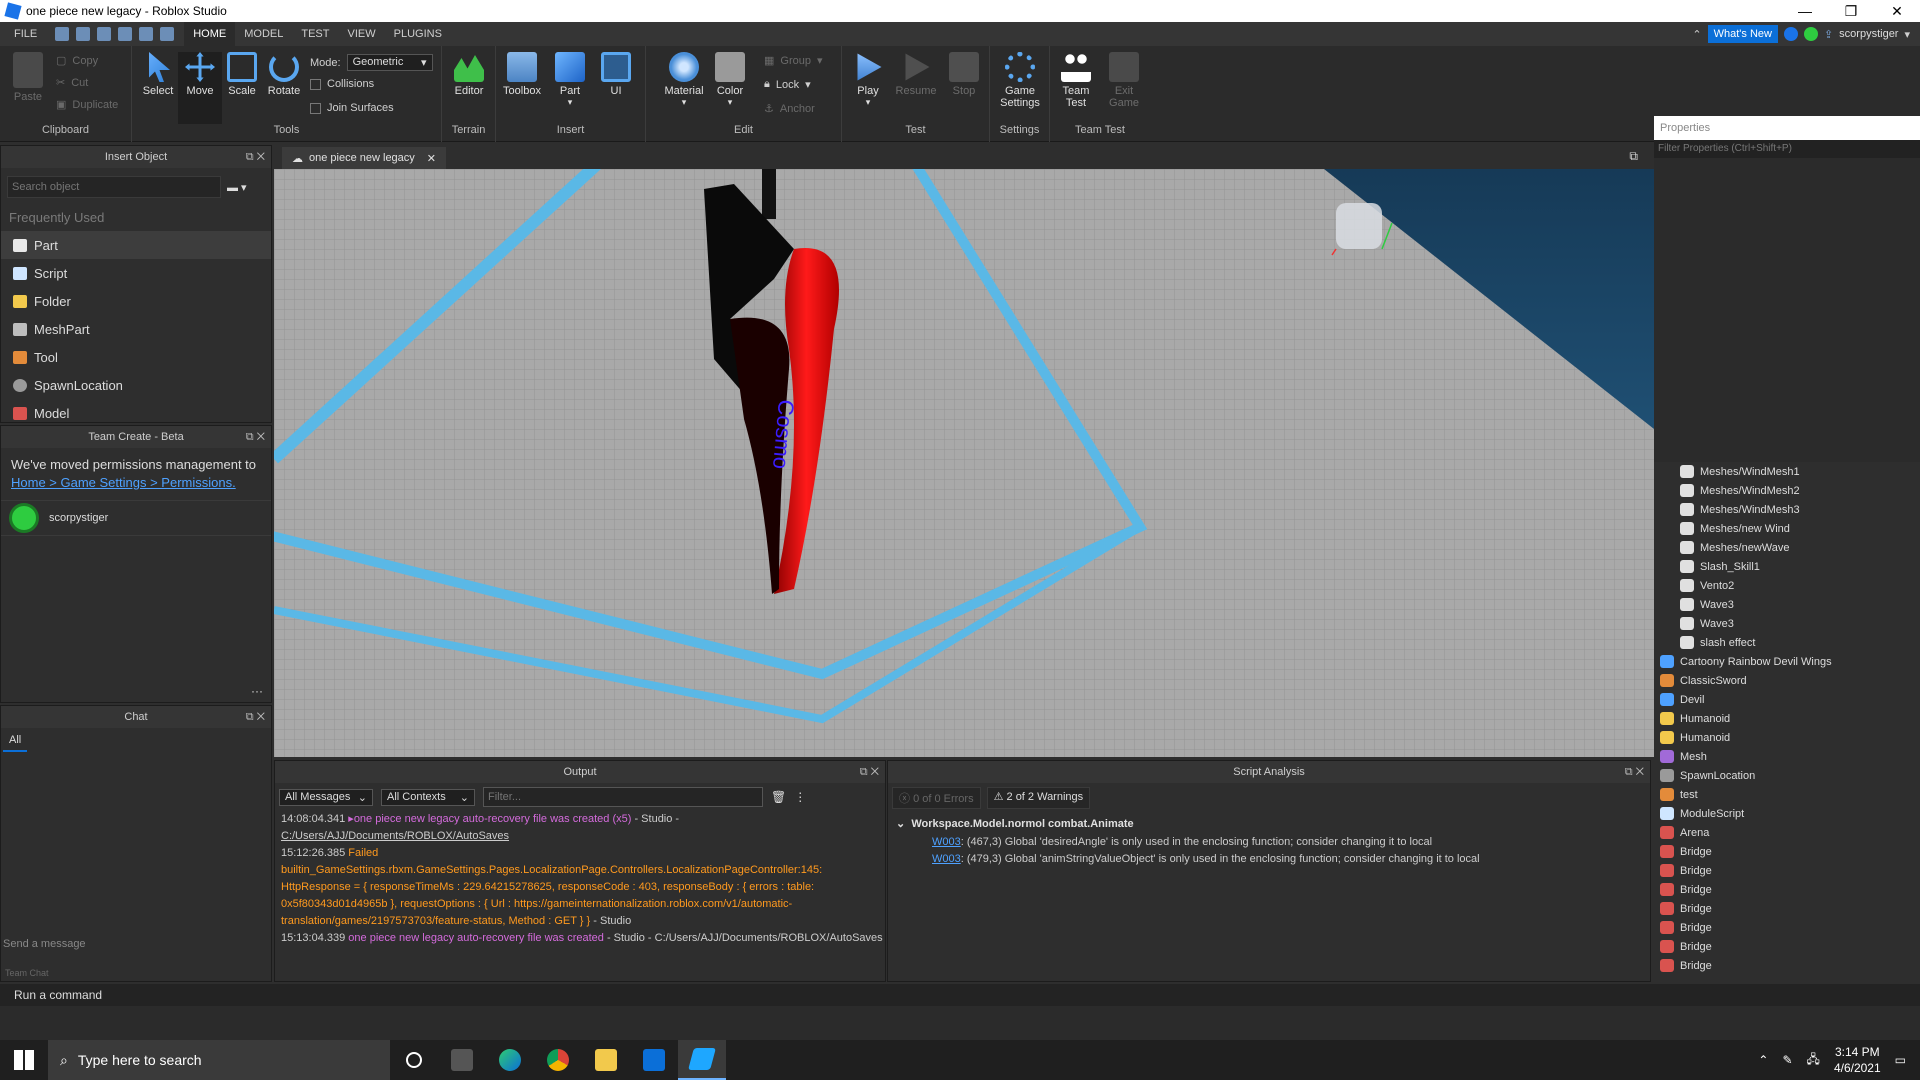 This screenshot has width=1920, height=1080. Describe the element at coordinates (136, 301) in the screenshot. I see `insert-item-folder: Folder` at that location.